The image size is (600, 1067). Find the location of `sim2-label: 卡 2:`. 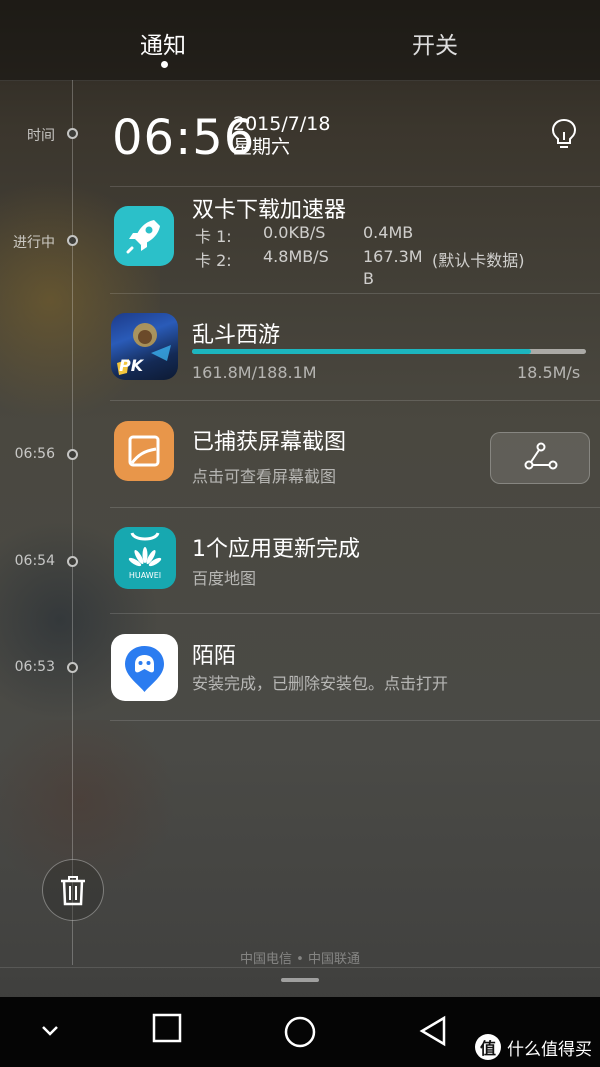

sim2-label: 卡 2: is located at coordinates (213, 260).